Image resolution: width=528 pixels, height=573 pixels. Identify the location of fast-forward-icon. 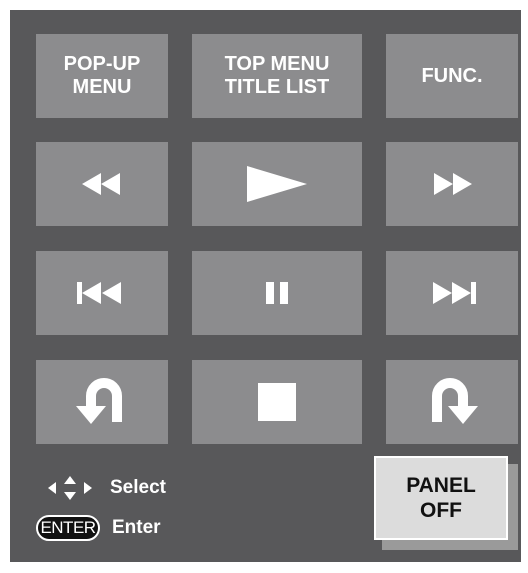
(453, 184).